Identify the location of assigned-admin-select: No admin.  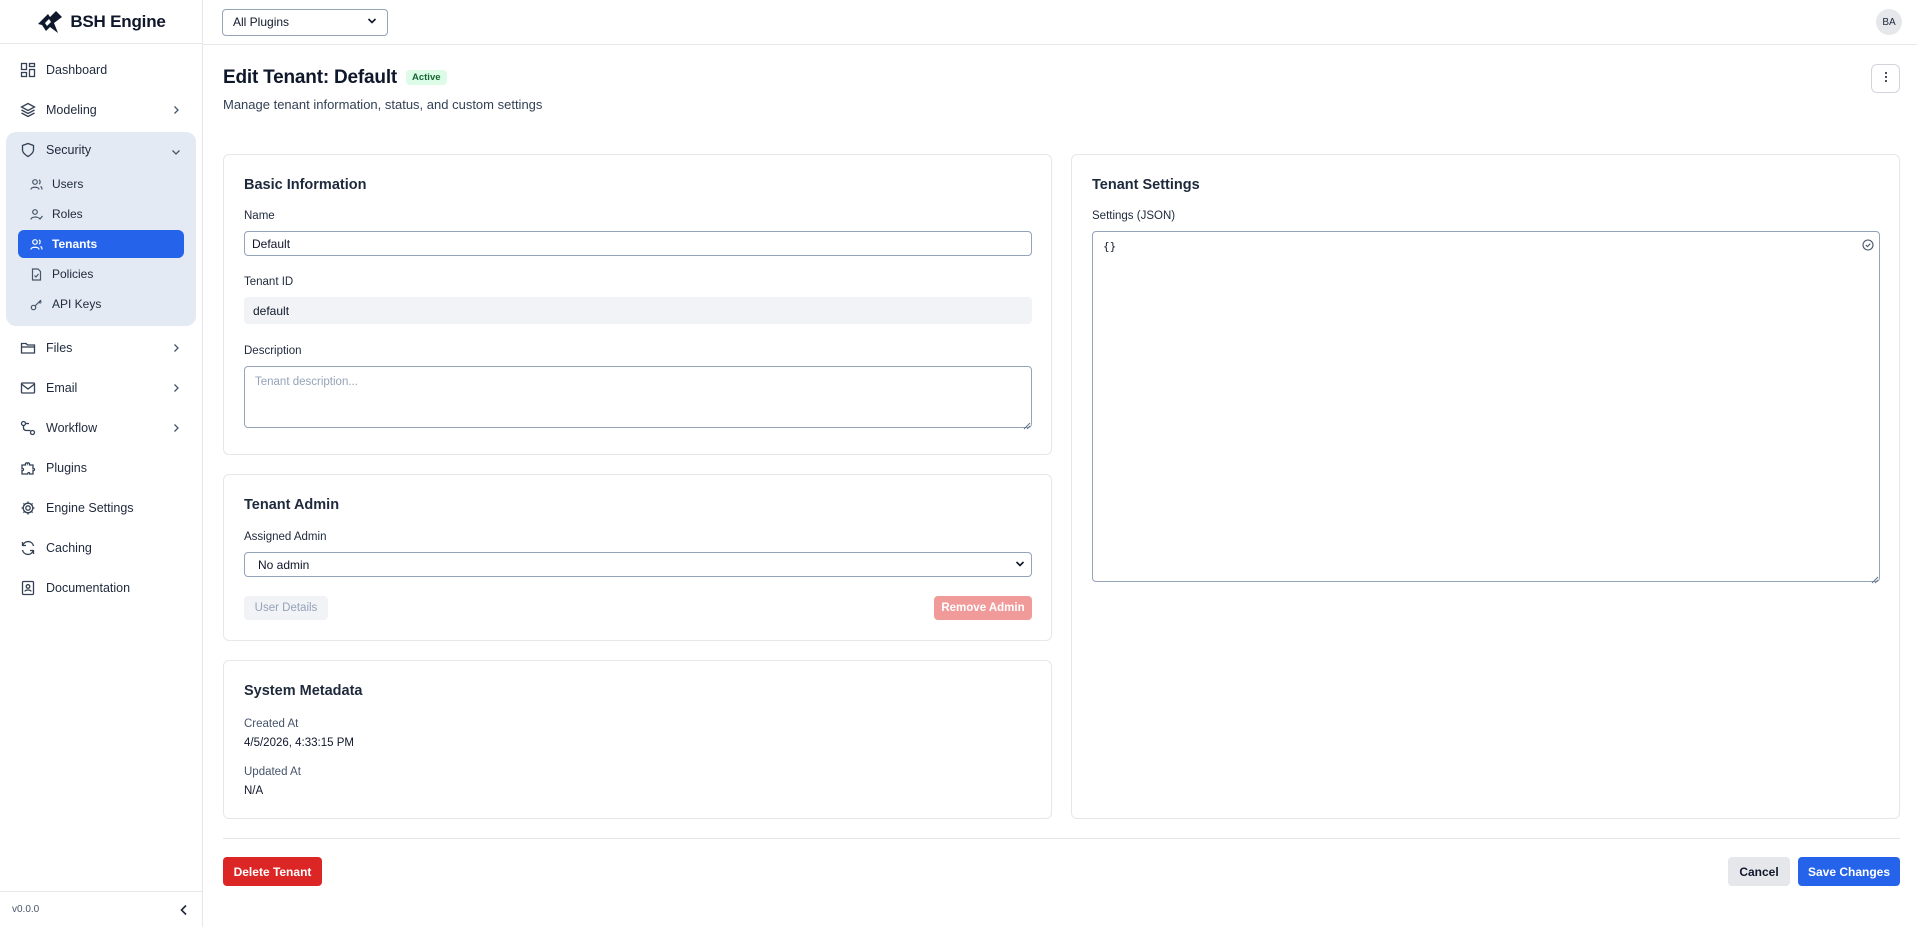
(638, 564).